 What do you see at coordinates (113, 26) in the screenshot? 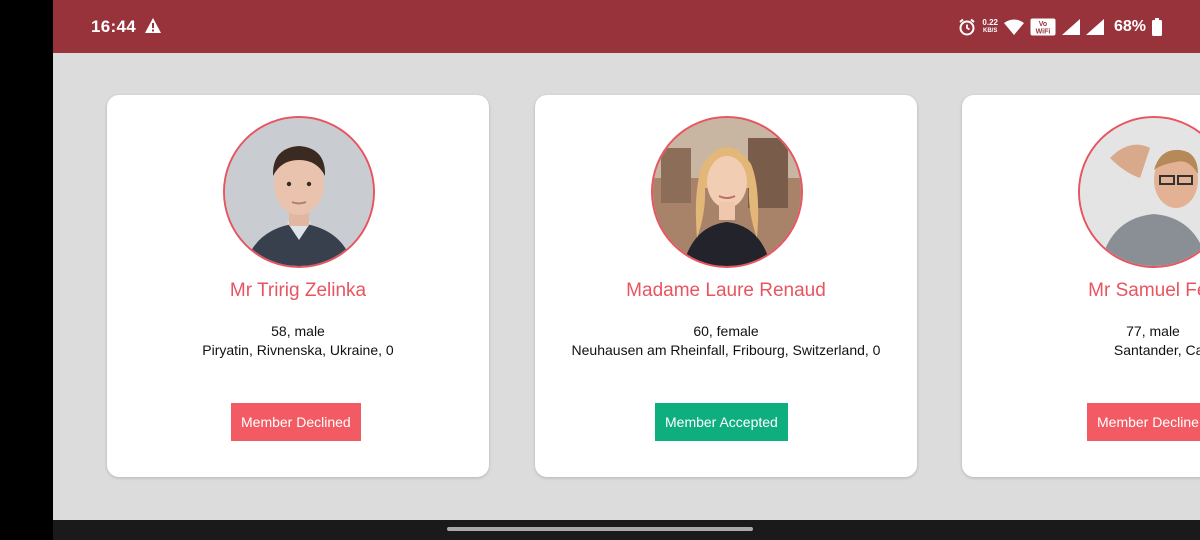
I see `status-time: 16:44` at bounding box center [113, 26].